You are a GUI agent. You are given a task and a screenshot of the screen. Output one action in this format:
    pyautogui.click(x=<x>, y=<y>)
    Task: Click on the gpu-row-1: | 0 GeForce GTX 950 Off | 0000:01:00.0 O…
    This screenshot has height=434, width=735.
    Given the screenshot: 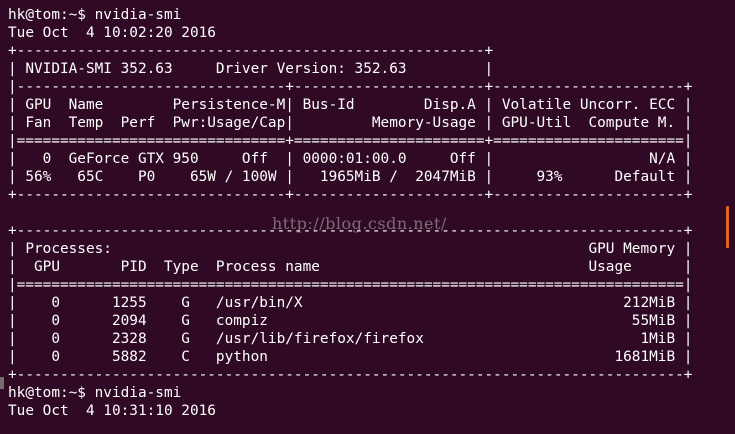 What is the action you would take?
    pyautogui.click(x=350, y=159)
    